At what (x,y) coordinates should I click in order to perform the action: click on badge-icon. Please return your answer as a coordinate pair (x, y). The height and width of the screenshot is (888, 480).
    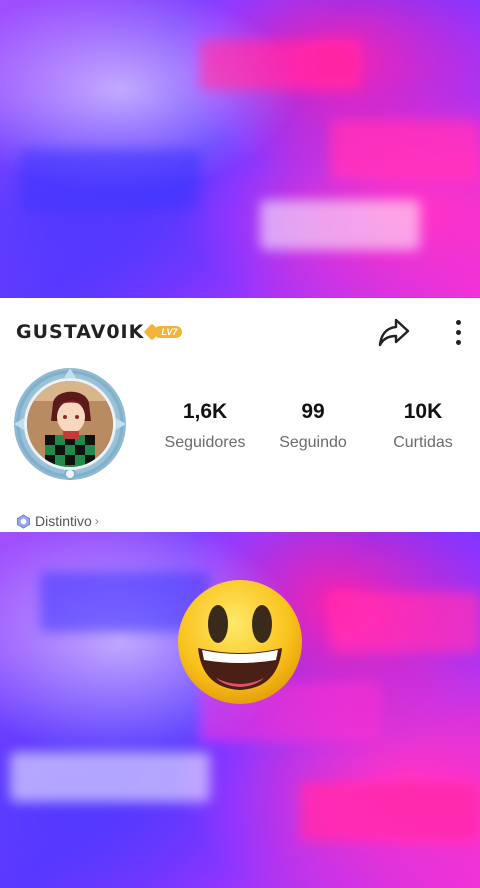
    Looking at the image, I should click on (23, 521).